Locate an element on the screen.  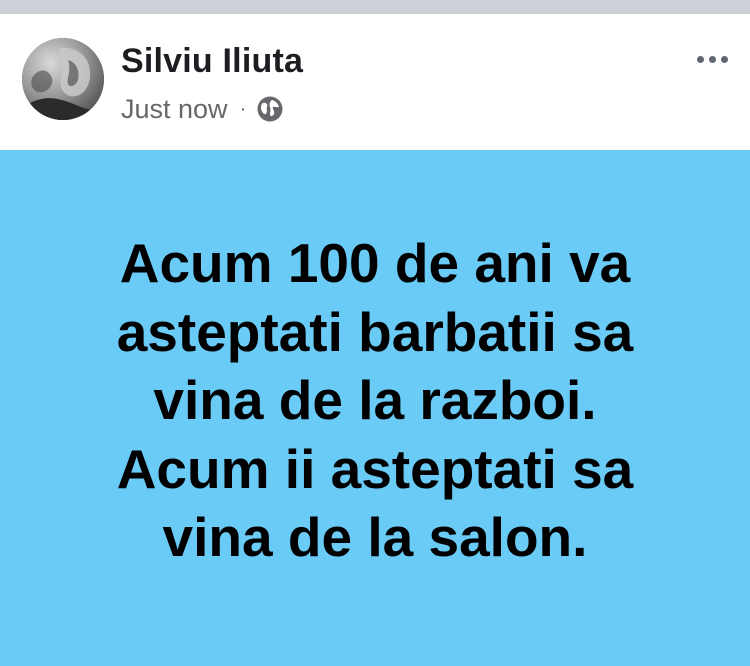
author-avatar is located at coordinates (63, 79).